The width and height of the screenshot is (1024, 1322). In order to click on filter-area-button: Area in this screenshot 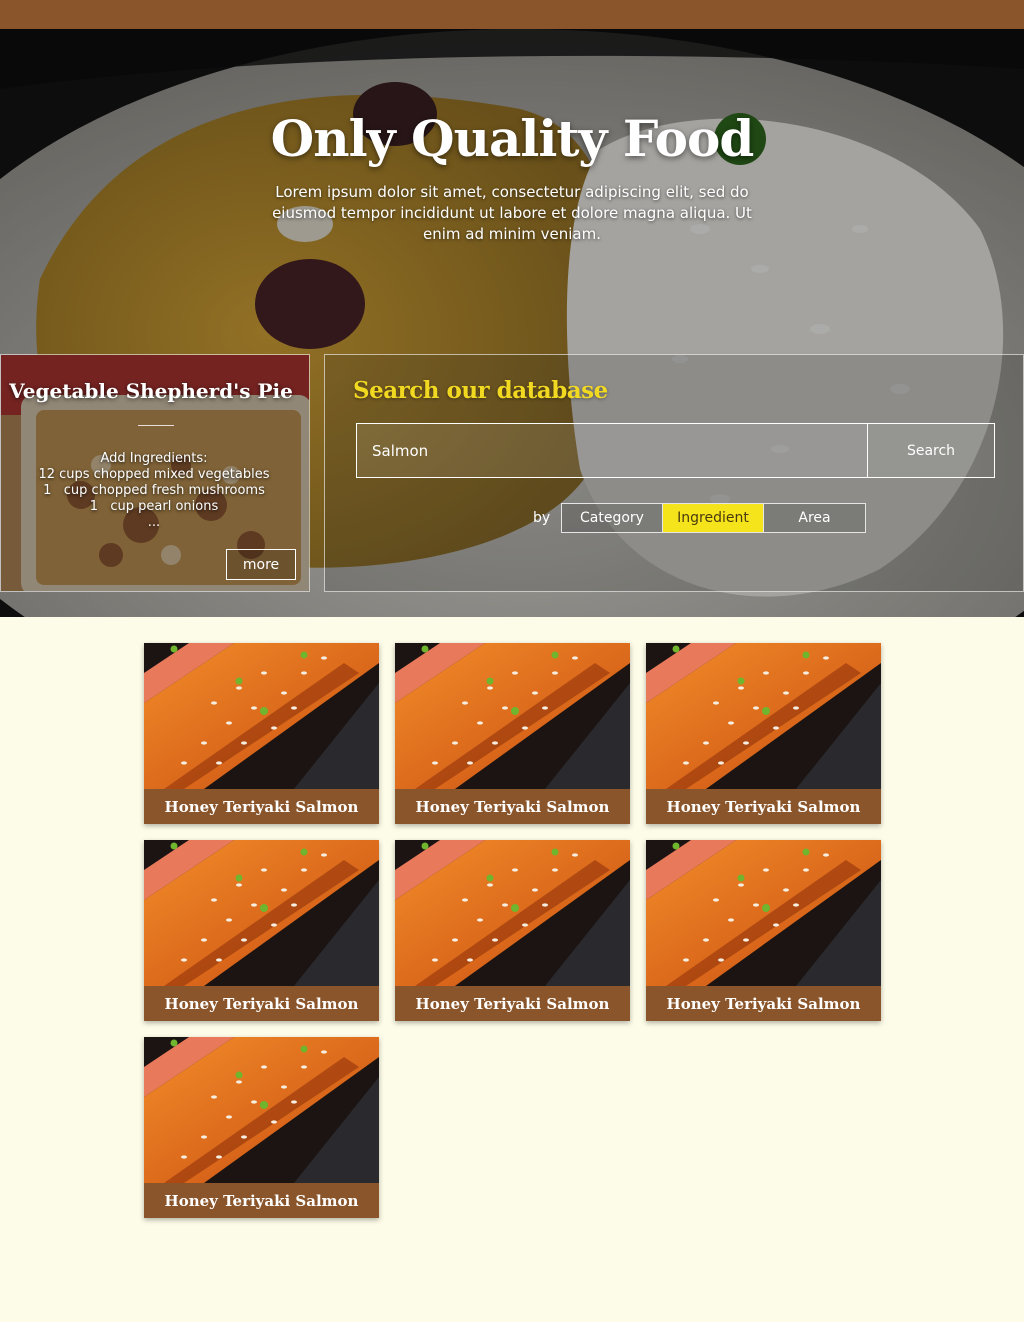, I will do `click(814, 518)`.